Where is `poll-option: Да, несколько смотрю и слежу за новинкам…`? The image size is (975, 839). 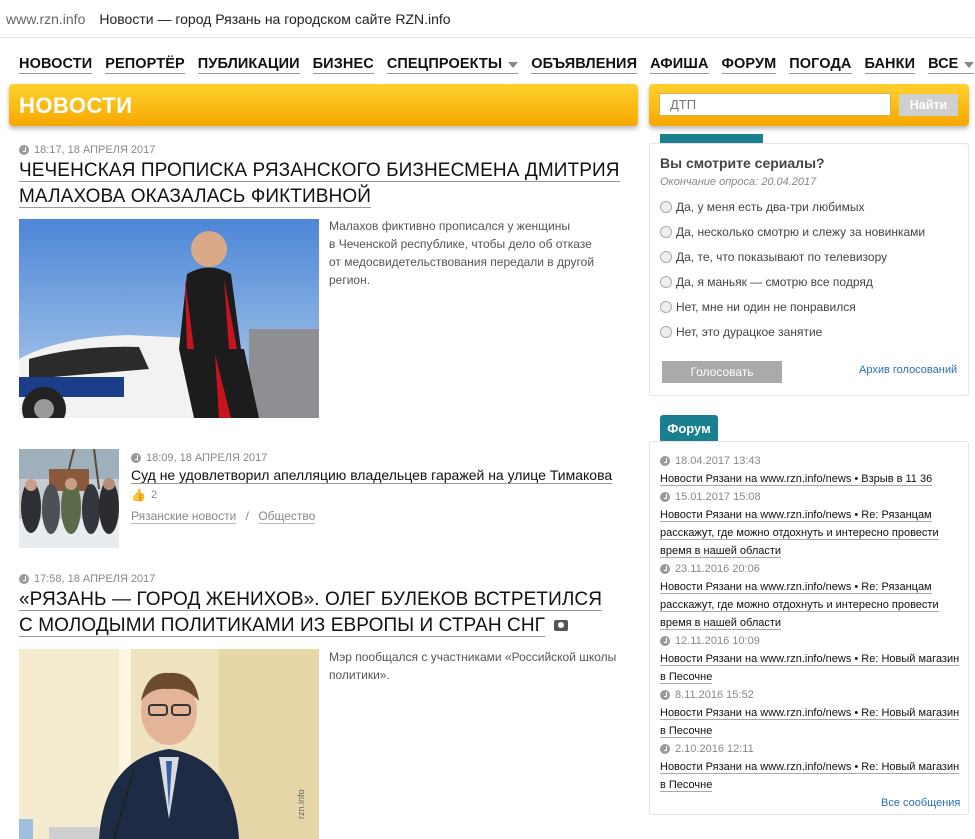
poll-option: Да, несколько смотрю и слежу за новинкам… is located at coordinates (792, 232).